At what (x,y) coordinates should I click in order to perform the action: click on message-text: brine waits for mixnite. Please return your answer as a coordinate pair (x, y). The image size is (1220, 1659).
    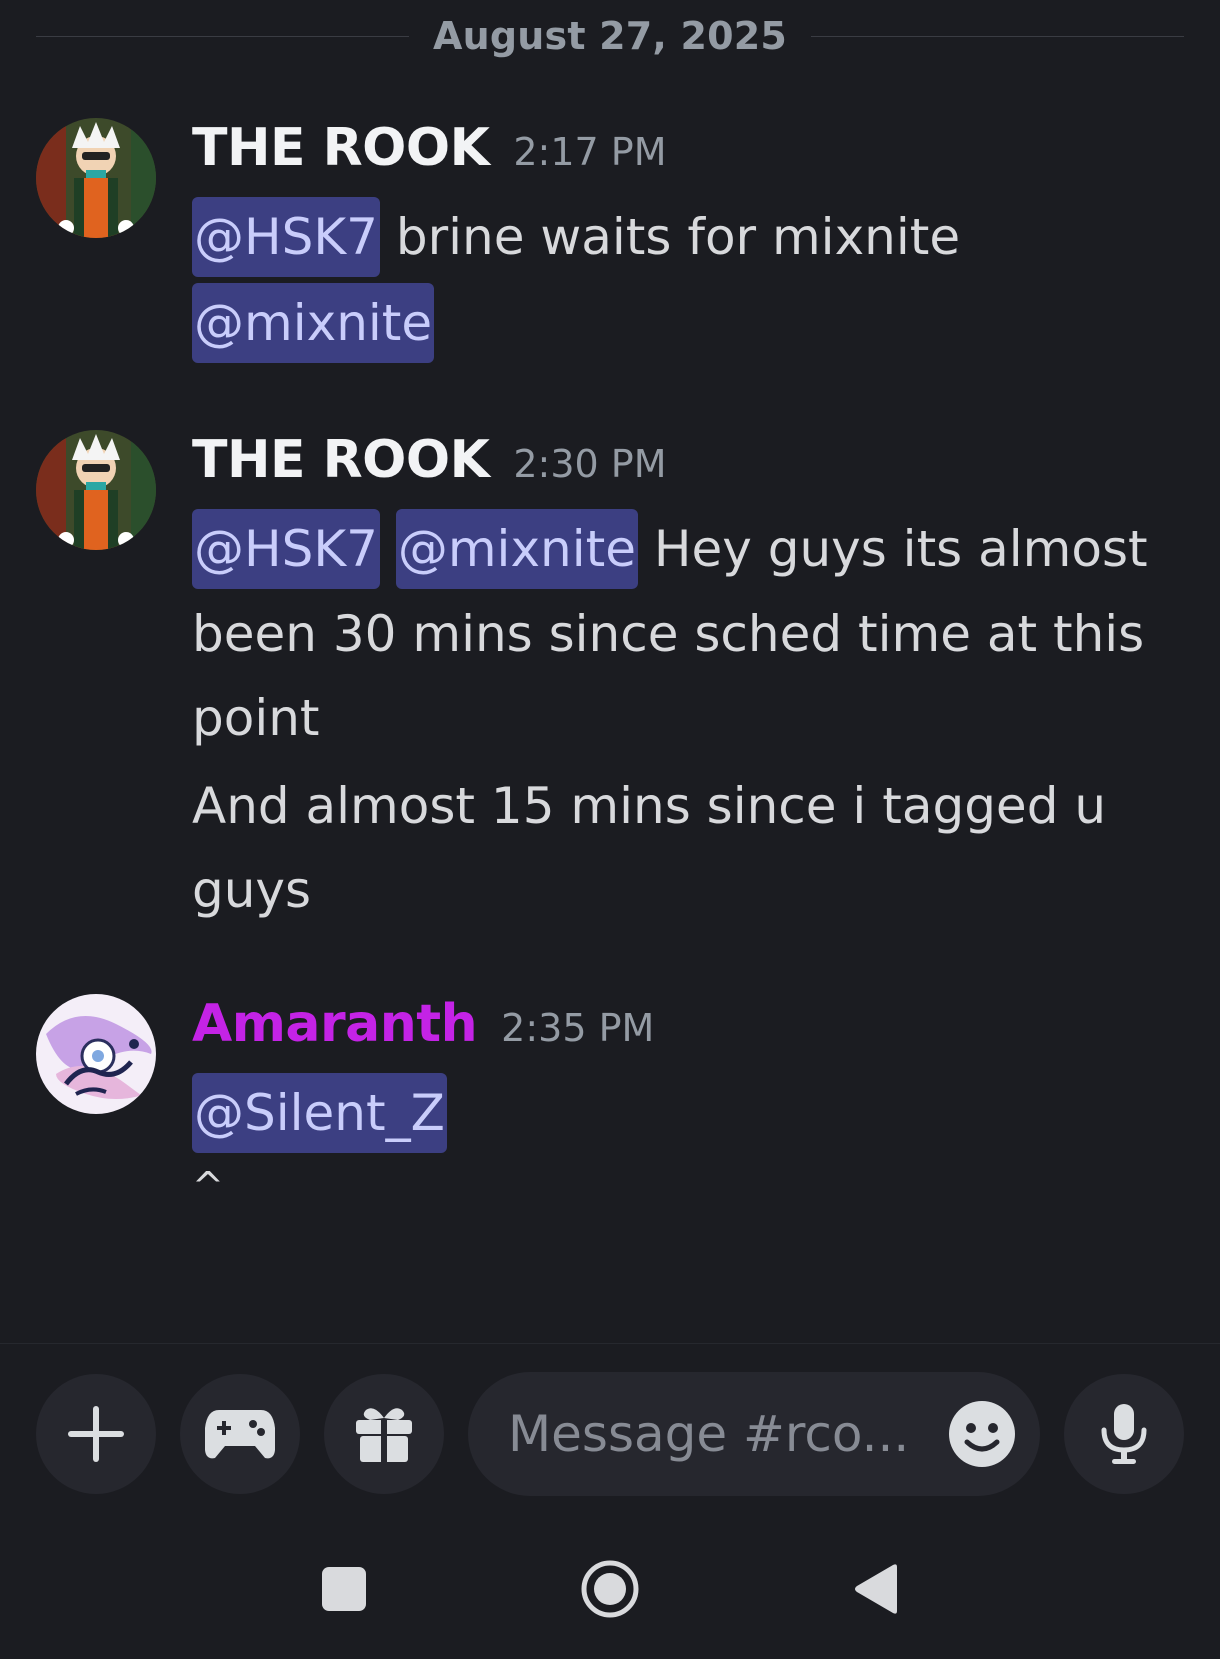
    Looking at the image, I should click on (670, 237).